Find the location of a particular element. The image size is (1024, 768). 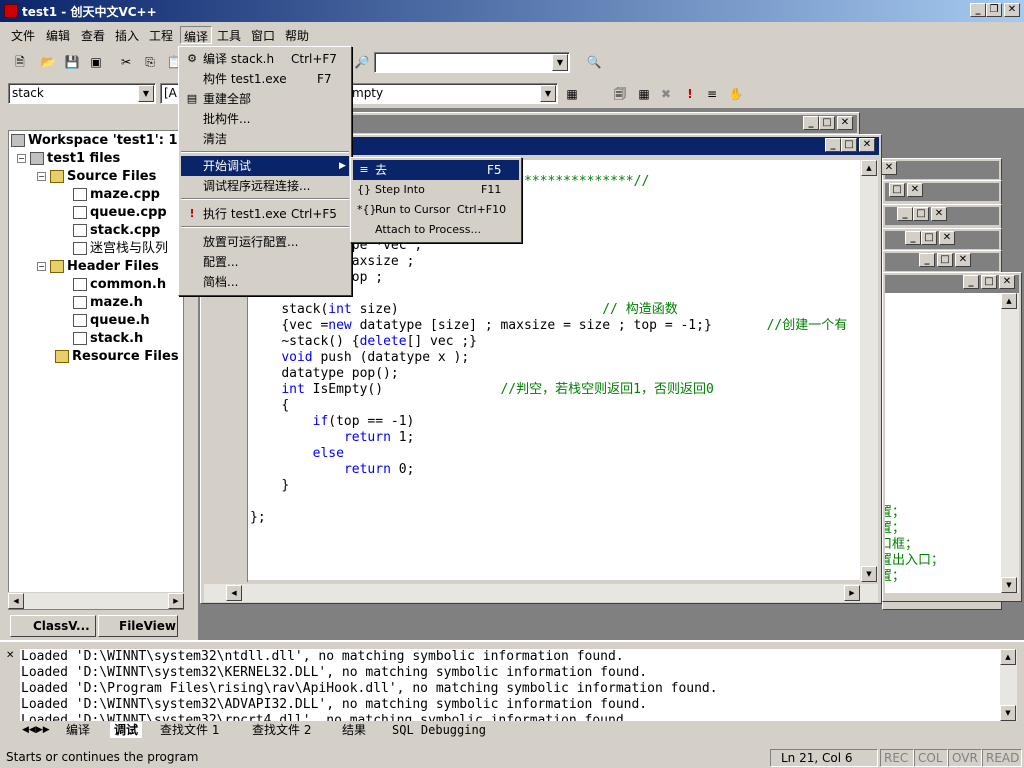

file-item: common.h is located at coordinates (119, 285).